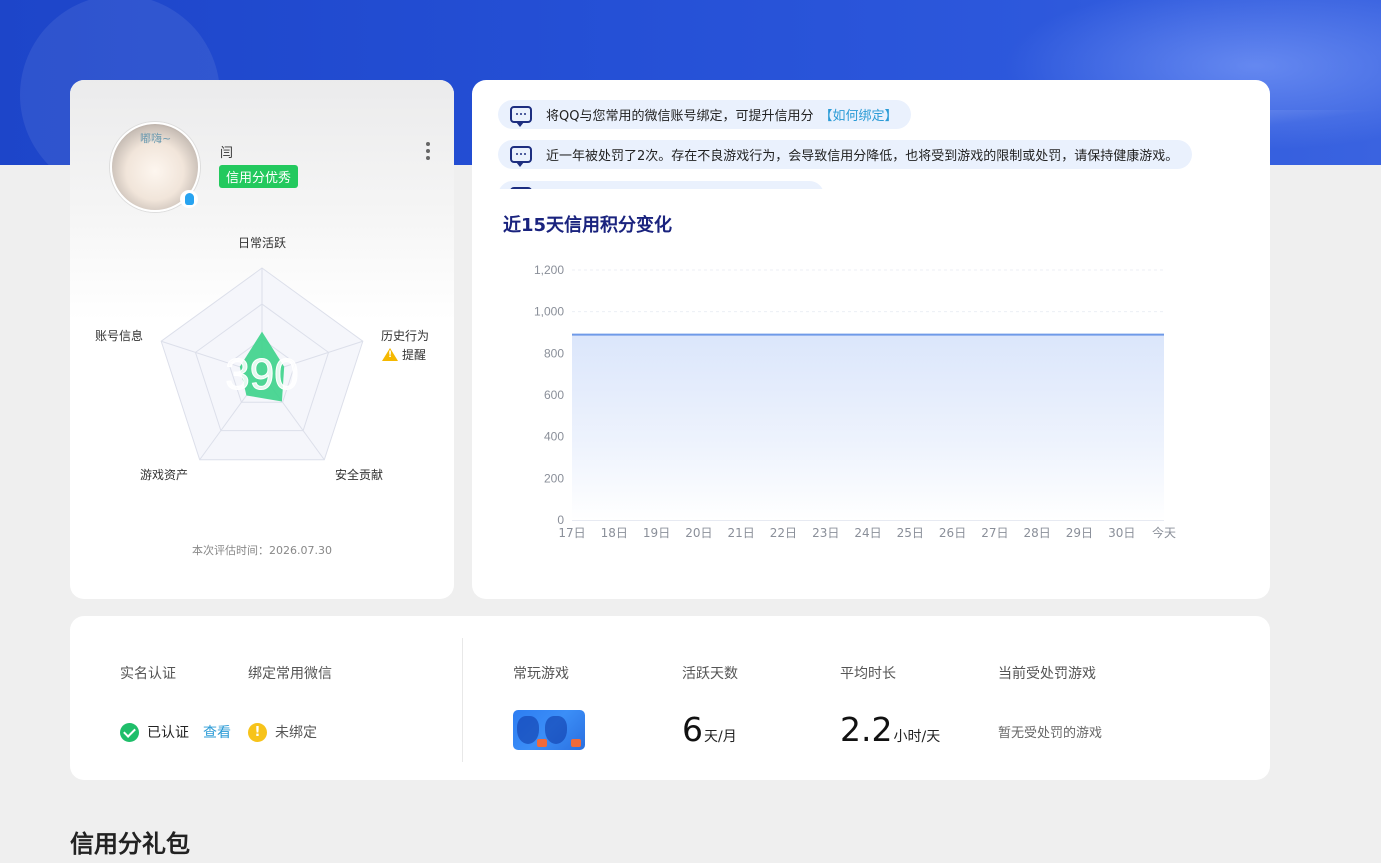 Image resolution: width=1381 pixels, height=863 pixels. I want to click on wechat-bind-status: ! 未绑定, so click(282, 732).